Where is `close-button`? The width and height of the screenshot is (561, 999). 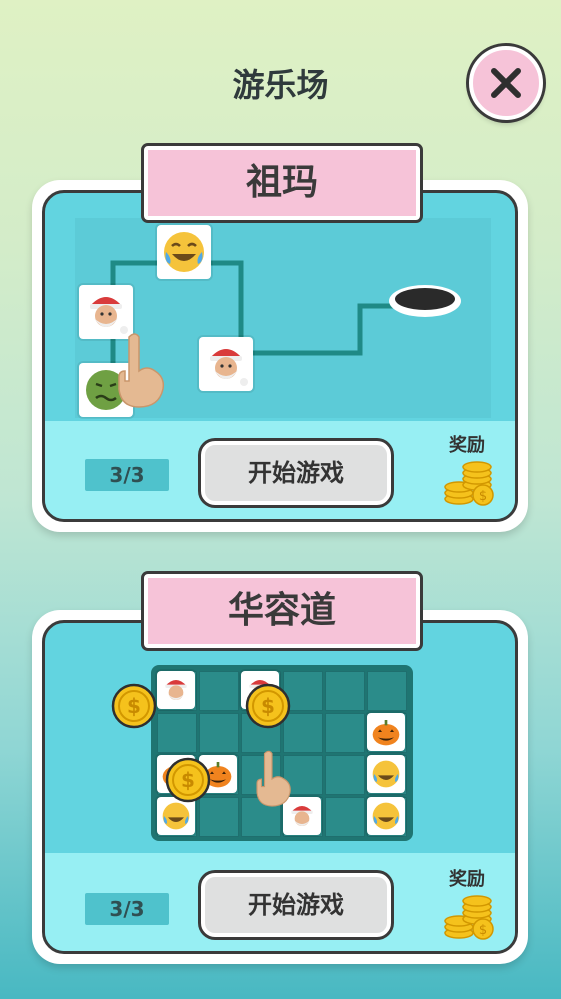 close-button is located at coordinates (506, 83).